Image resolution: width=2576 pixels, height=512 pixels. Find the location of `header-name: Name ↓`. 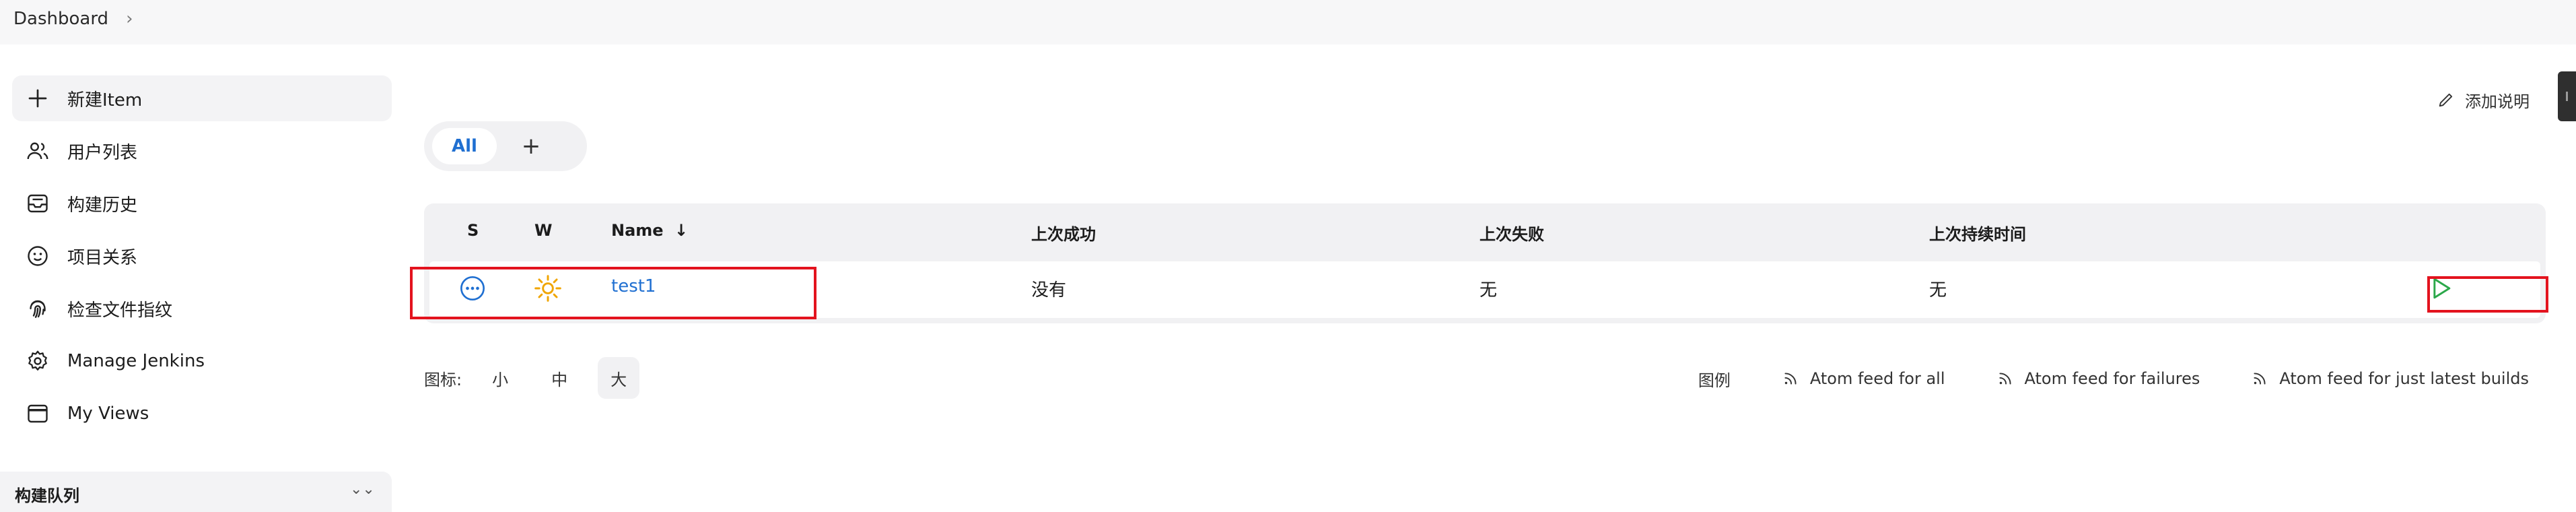

header-name: Name ↓ is located at coordinates (649, 230).